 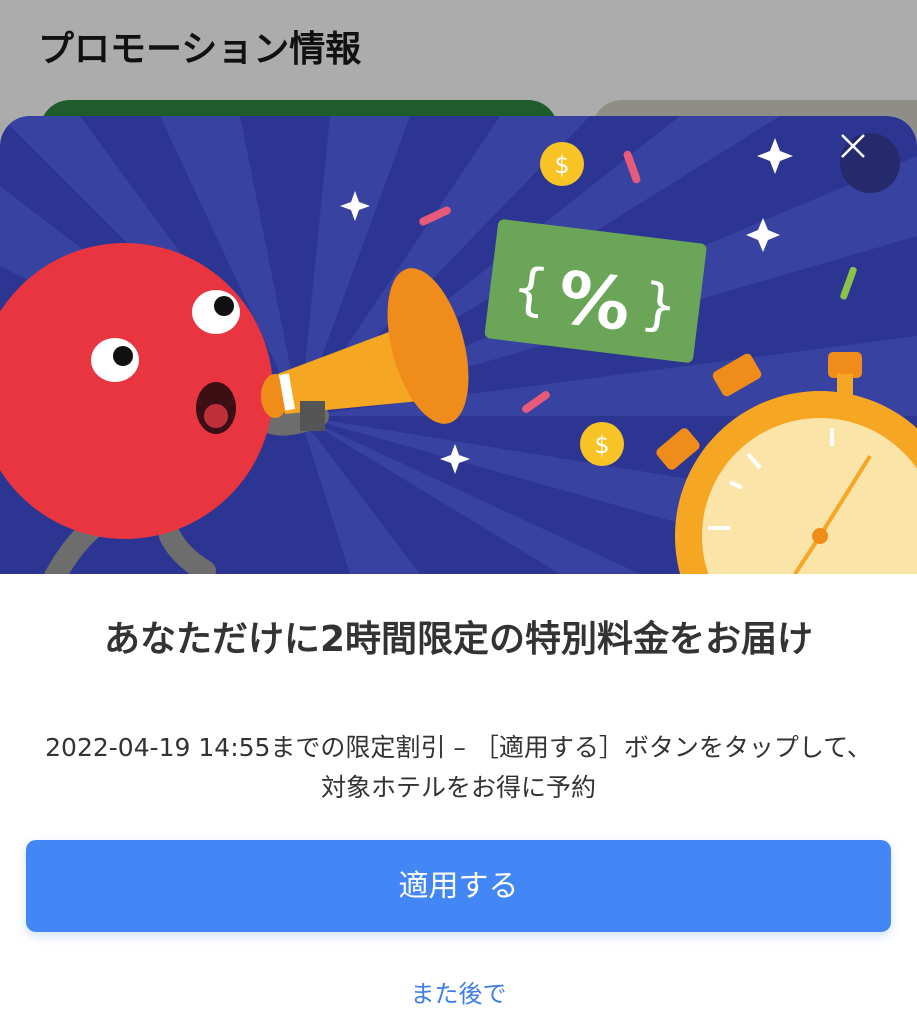 What do you see at coordinates (458, 639) in the screenshot?
I see `promotion-headline: あなただけに2時間限定の特別料金をお届け` at bounding box center [458, 639].